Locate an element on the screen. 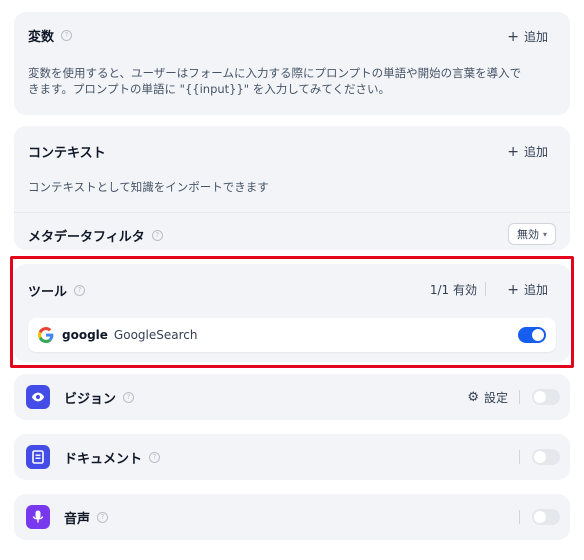 The image size is (584, 560). context-title: コンテキスト is located at coordinates (67, 153).